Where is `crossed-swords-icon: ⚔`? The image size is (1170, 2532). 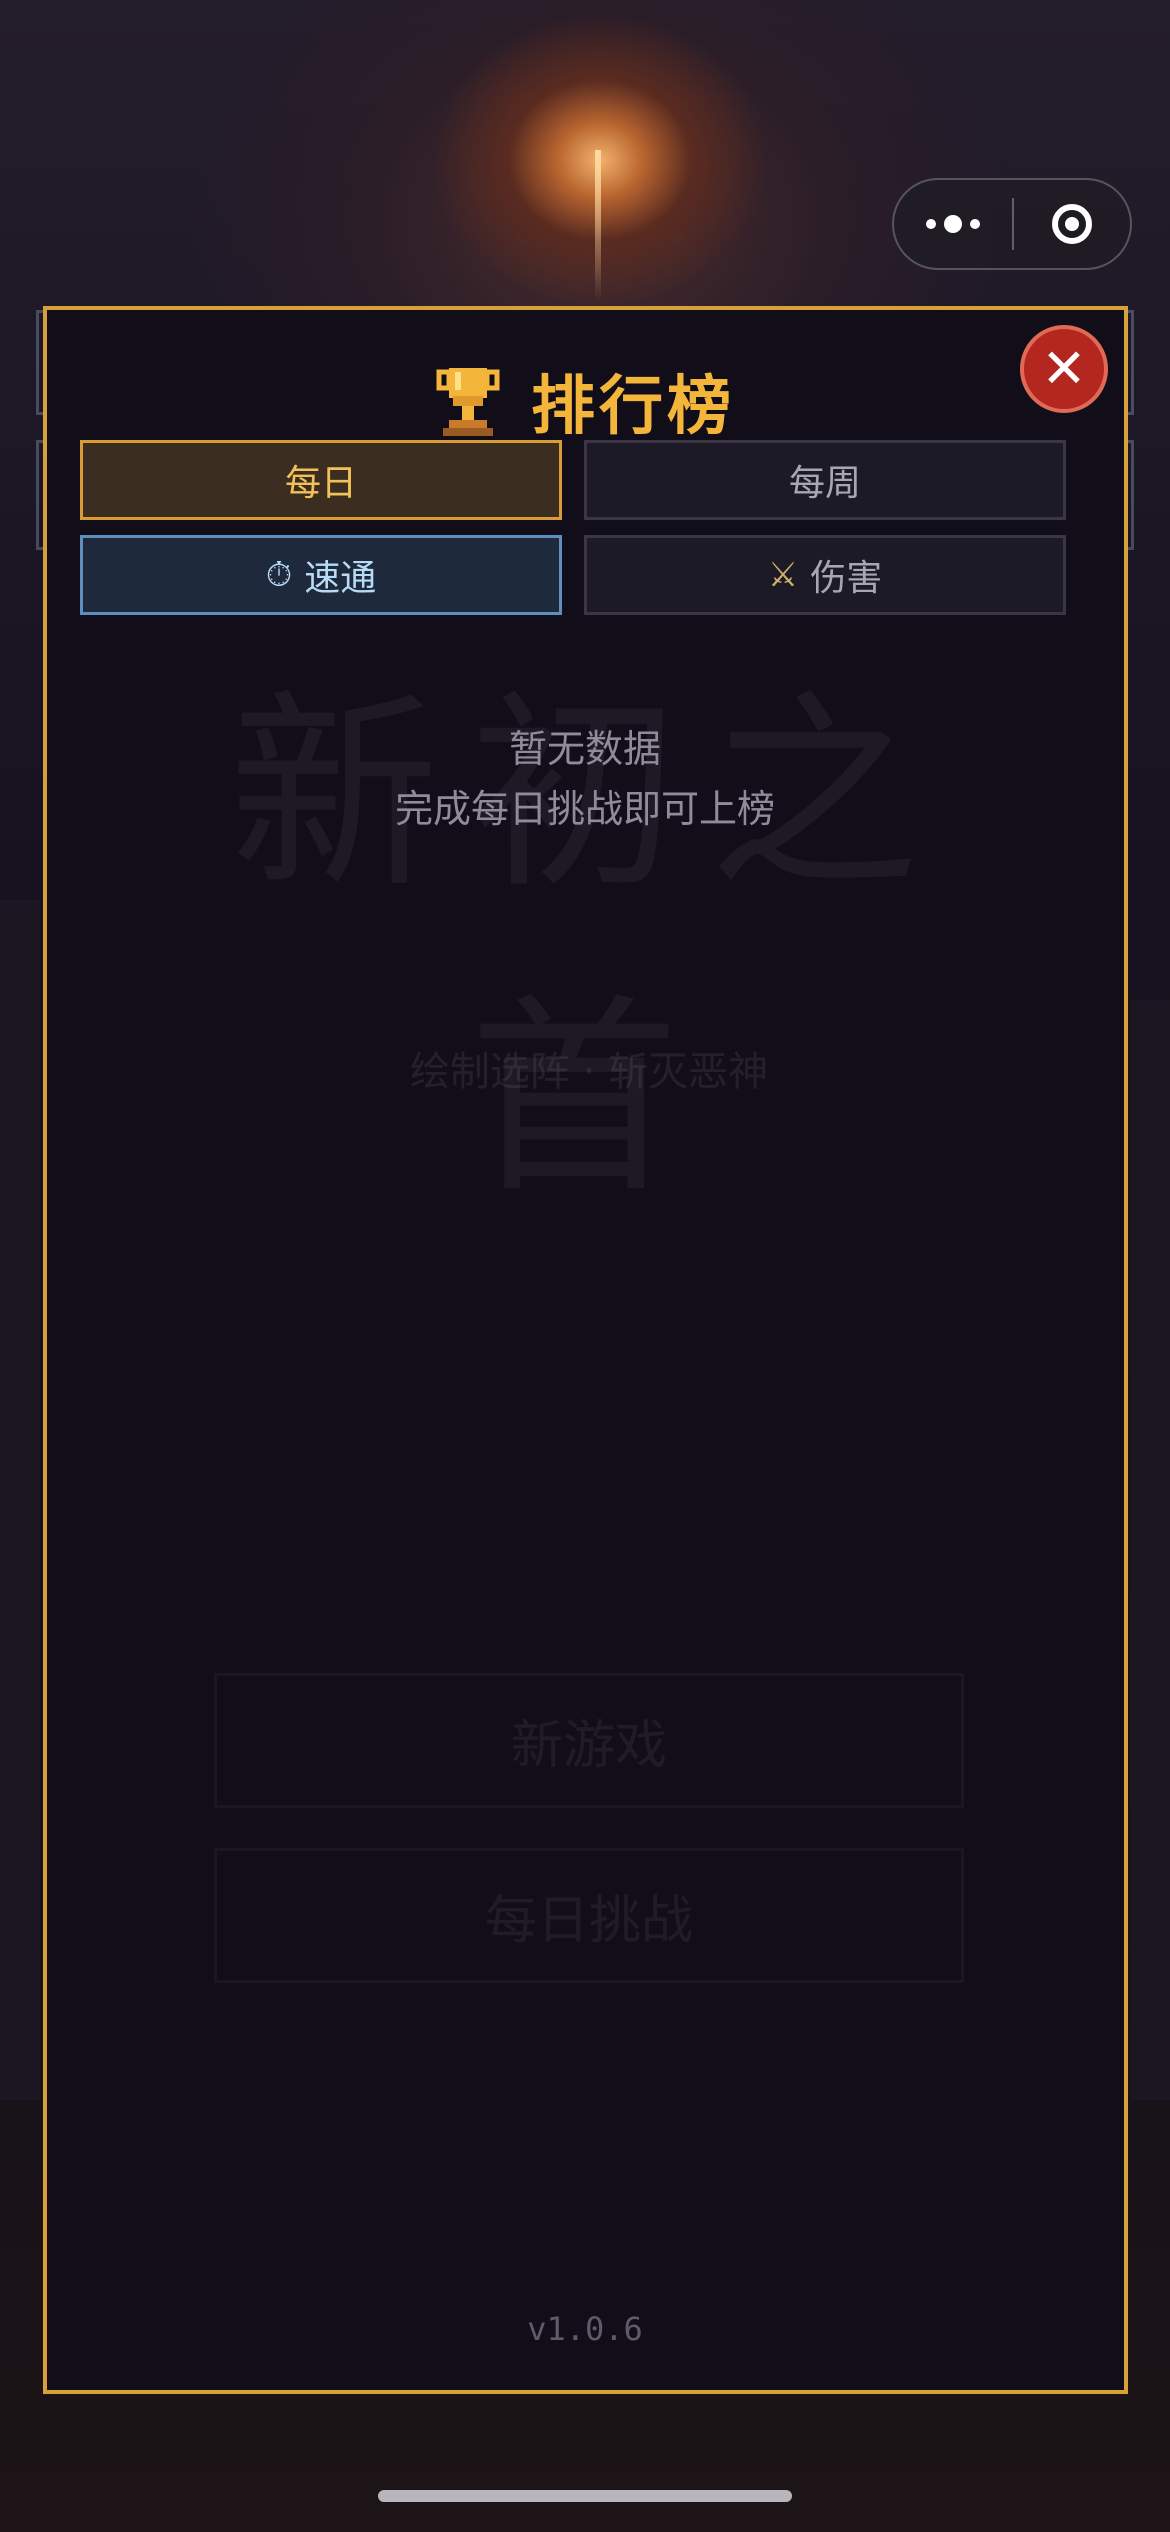 crossed-swords-icon: ⚔ is located at coordinates (783, 575).